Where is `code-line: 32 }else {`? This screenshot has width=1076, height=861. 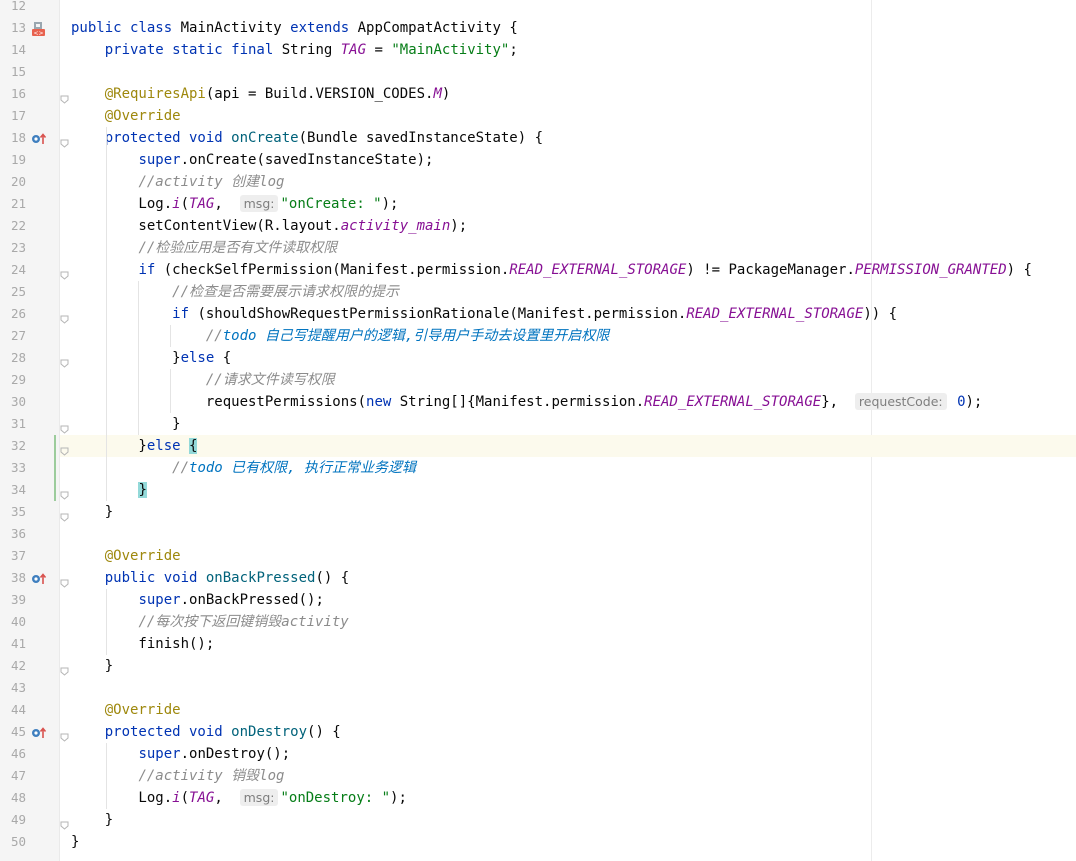 code-line: 32 }else { is located at coordinates (538, 446).